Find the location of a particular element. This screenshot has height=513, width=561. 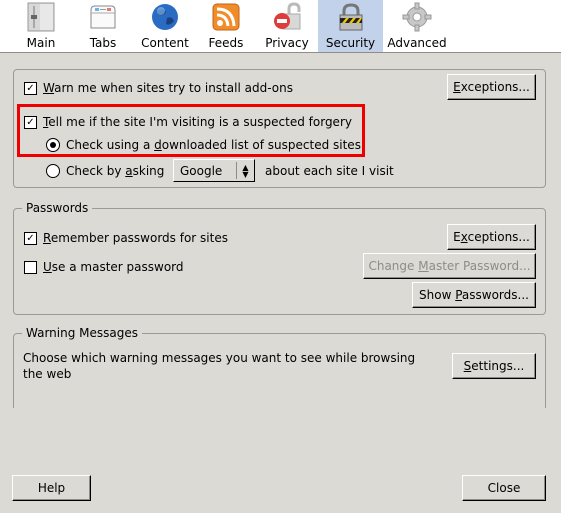

gear-icon is located at coordinates (417, 17).